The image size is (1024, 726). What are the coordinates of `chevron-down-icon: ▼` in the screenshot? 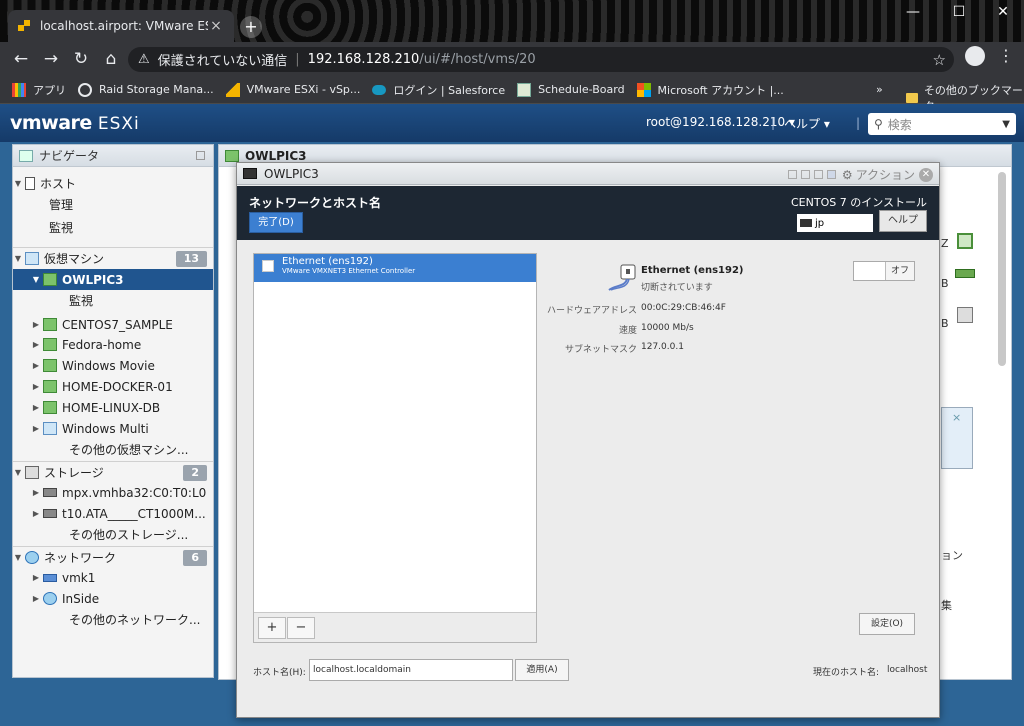 It's located at (1006, 124).